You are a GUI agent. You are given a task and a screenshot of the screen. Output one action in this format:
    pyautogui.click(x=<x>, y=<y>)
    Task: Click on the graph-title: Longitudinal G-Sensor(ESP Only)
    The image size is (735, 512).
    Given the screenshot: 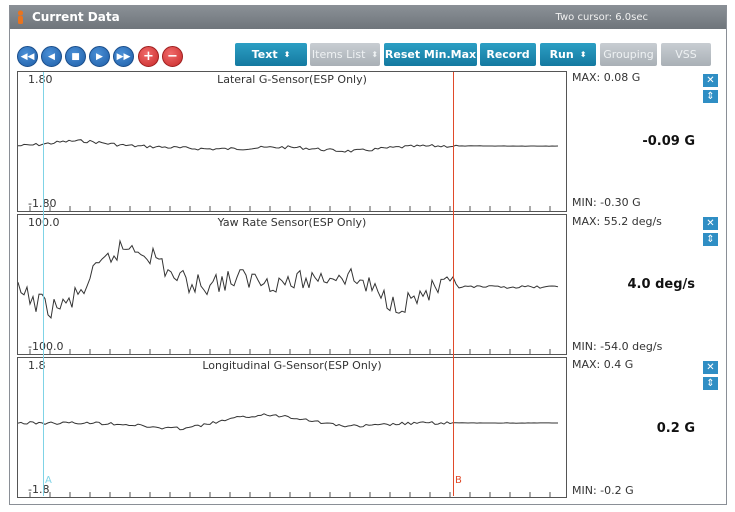 What is the action you would take?
    pyautogui.click(x=292, y=365)
    